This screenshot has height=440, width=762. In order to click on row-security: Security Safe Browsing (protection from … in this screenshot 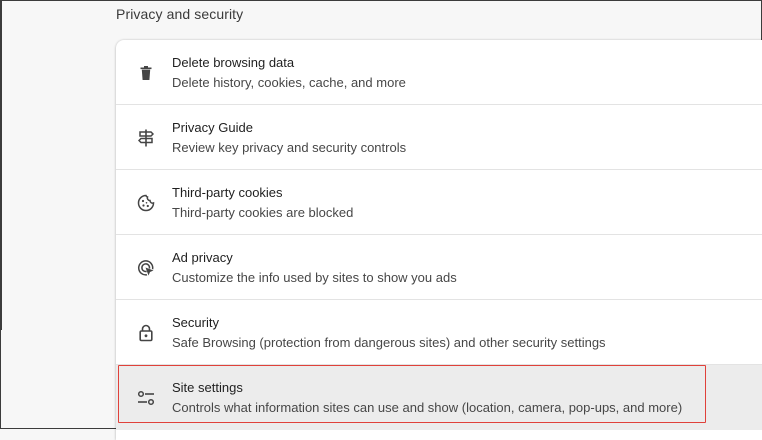, I will do `click(439, 332)`.